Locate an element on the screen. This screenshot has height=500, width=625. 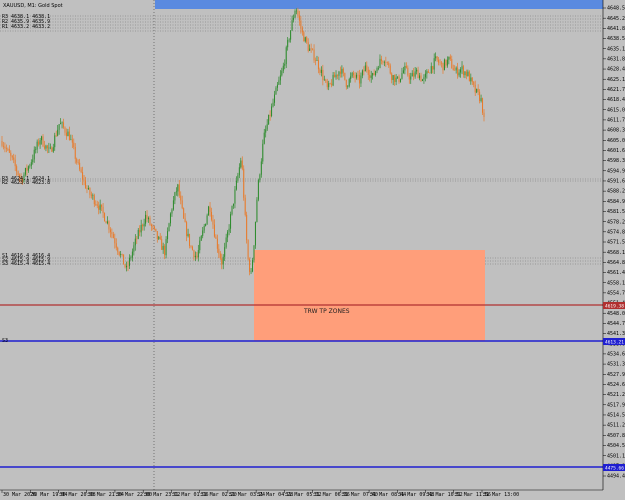
price-tick-label: 4521.25 is located at coordinates (616, 395).